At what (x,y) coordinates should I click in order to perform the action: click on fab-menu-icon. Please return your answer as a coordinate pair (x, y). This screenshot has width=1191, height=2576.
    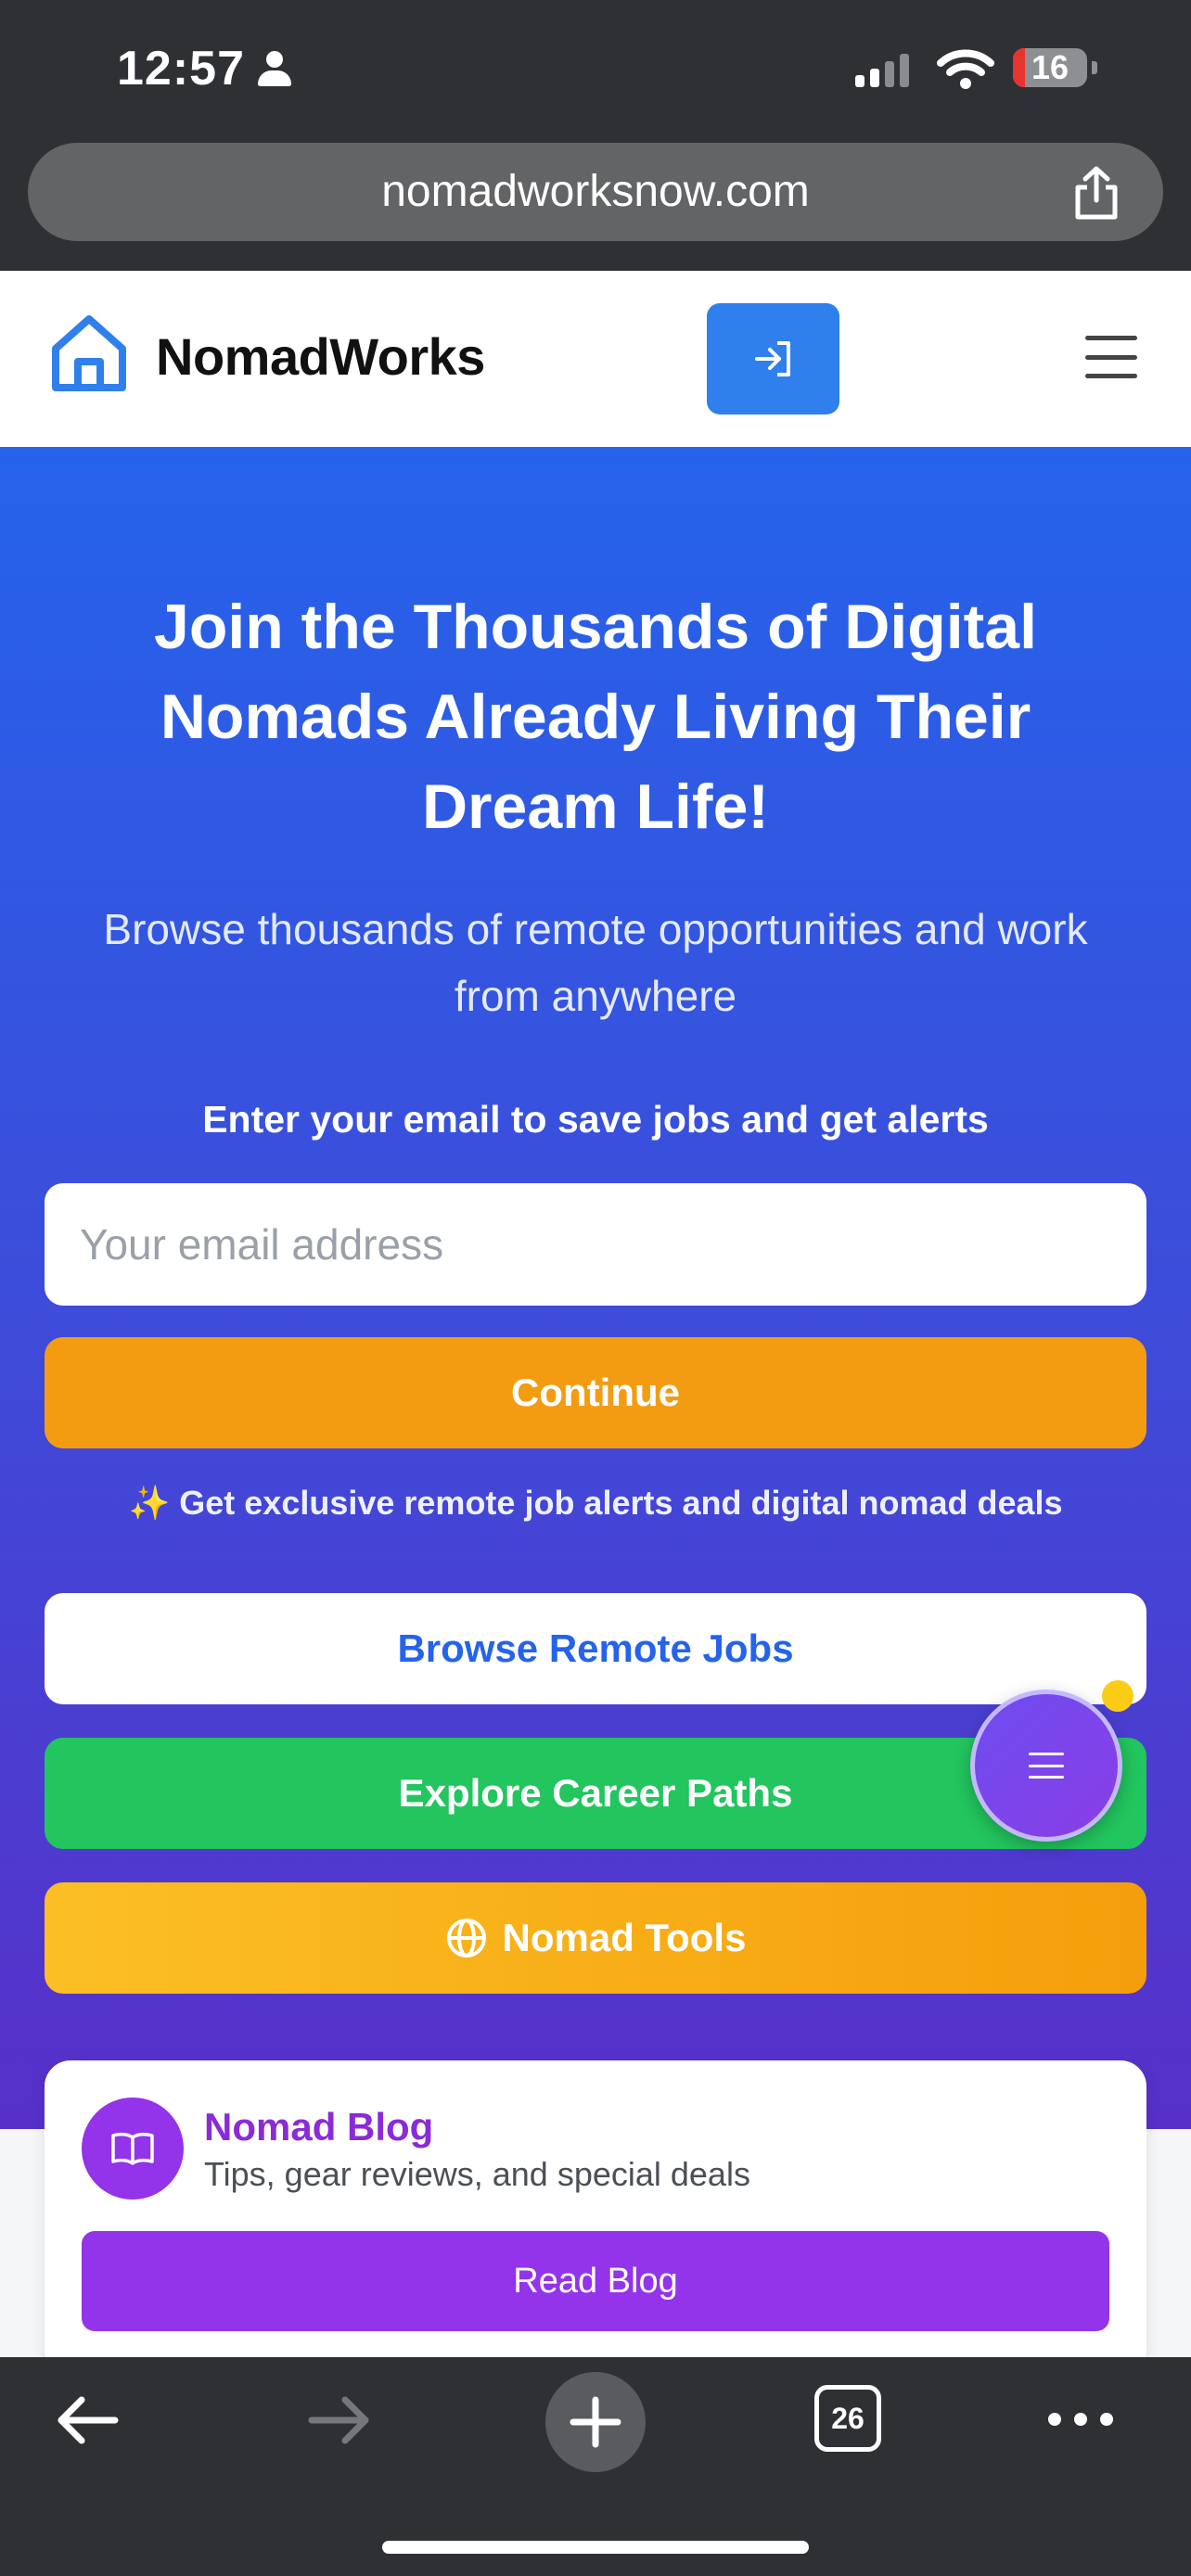
    Looking at the image, I should click on (1047, 1766).